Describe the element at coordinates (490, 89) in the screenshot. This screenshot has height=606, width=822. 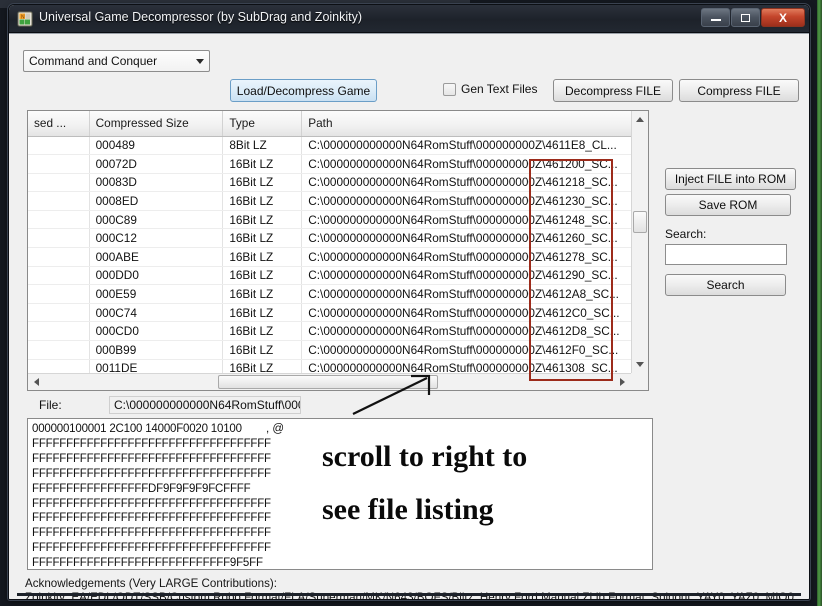
I see `gen-text-files-checkbox: Gen Text Files` at that location.